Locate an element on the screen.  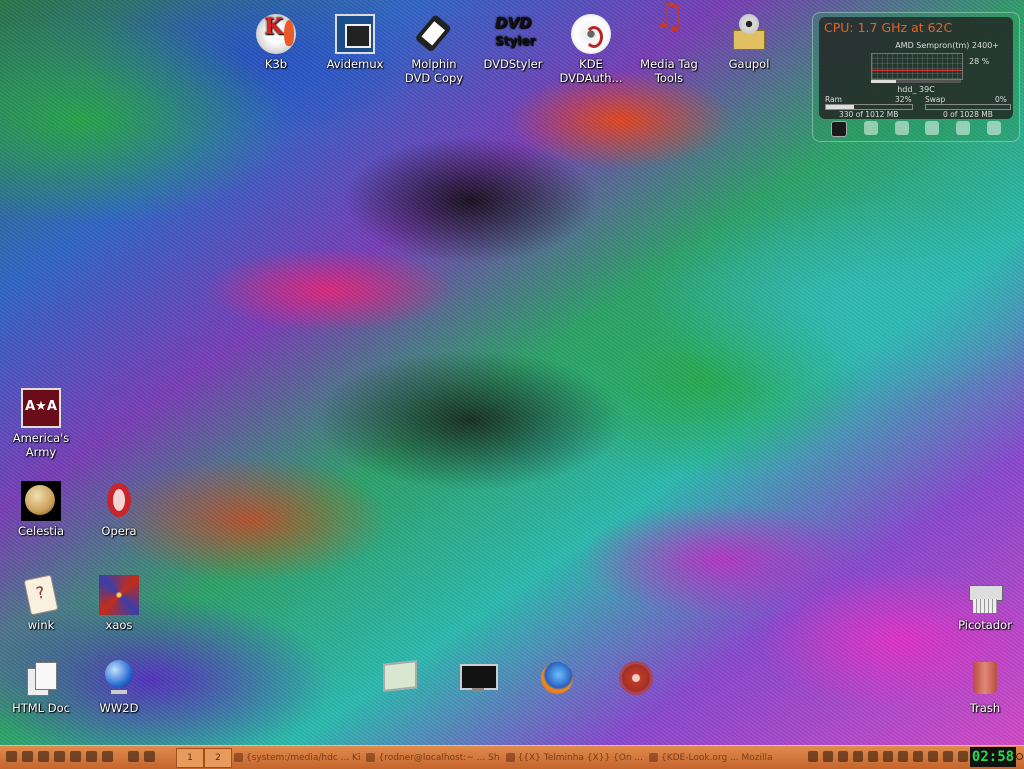
monitor-desktop-icon is located at coordinates (399, 679).